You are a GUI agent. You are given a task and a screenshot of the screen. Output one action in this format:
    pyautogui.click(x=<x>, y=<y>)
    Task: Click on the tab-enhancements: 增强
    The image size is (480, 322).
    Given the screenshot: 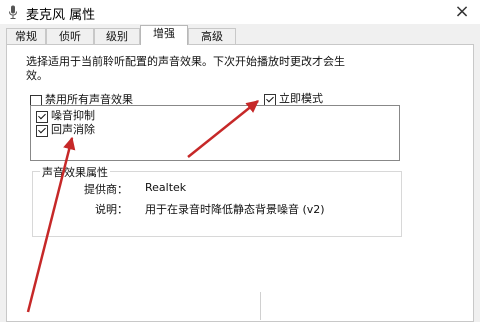 What is the action you would take?
    pyautogui.click(x=164, y=35)
    